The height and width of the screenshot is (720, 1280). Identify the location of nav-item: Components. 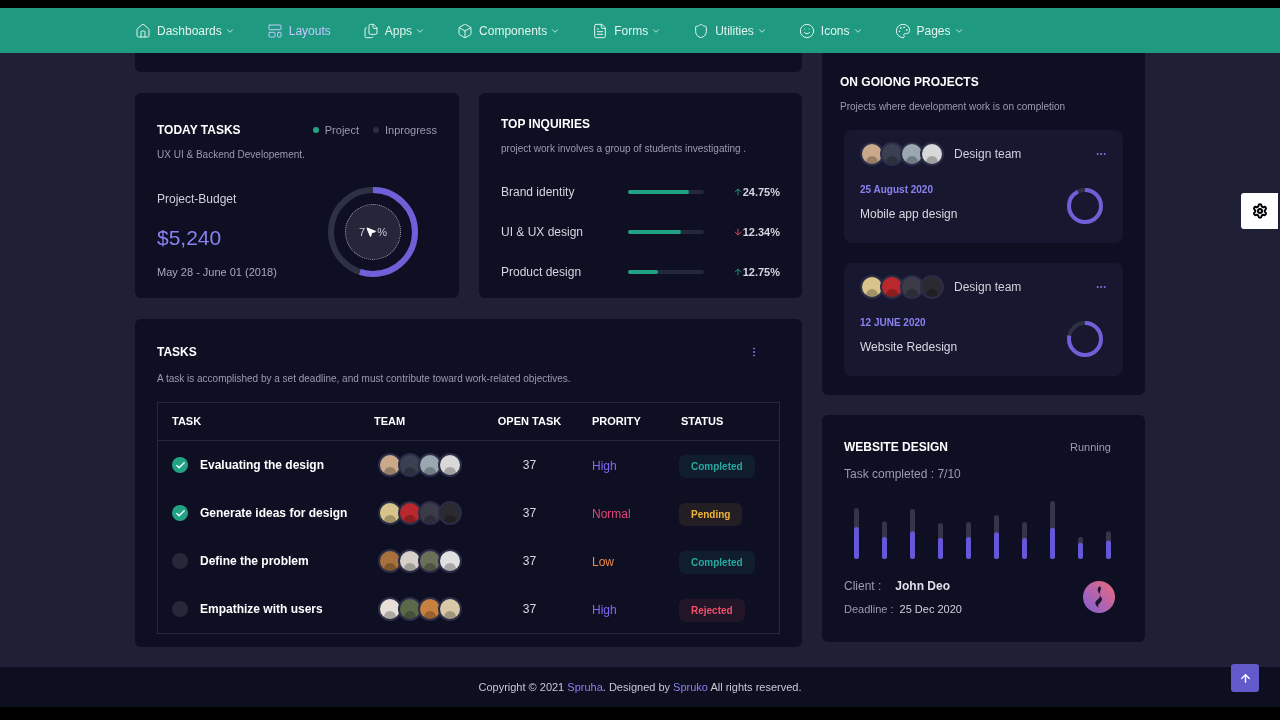
(509, 30).